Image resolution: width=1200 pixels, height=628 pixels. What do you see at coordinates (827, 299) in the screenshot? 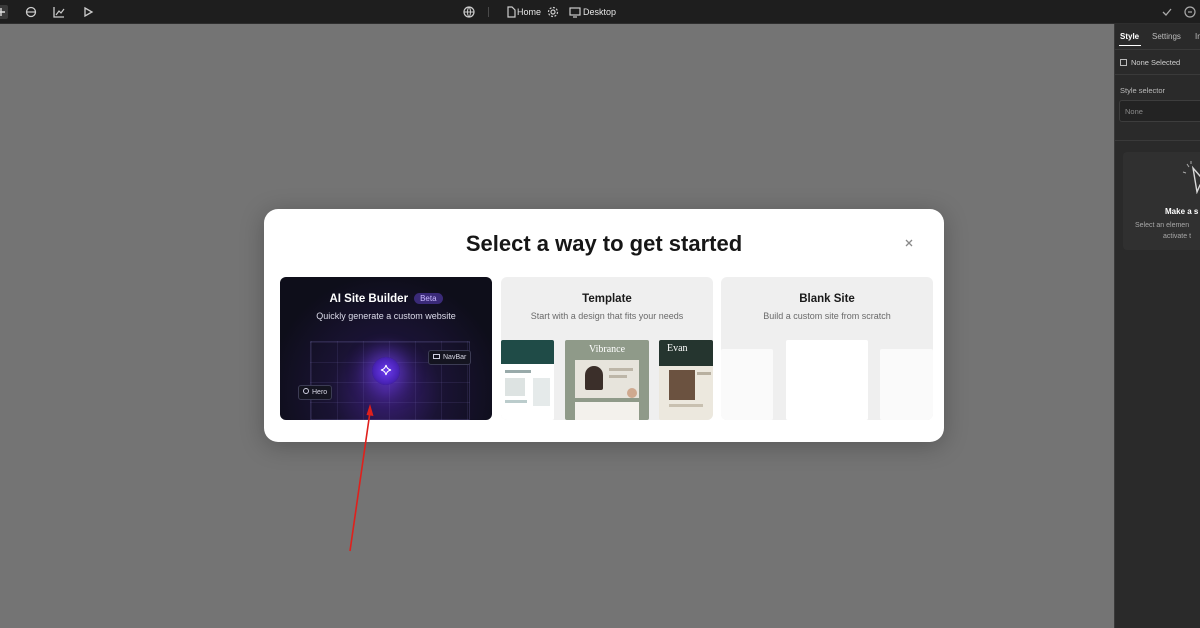
I see `card-title: Blank Site` at bounding box center [827, 299].